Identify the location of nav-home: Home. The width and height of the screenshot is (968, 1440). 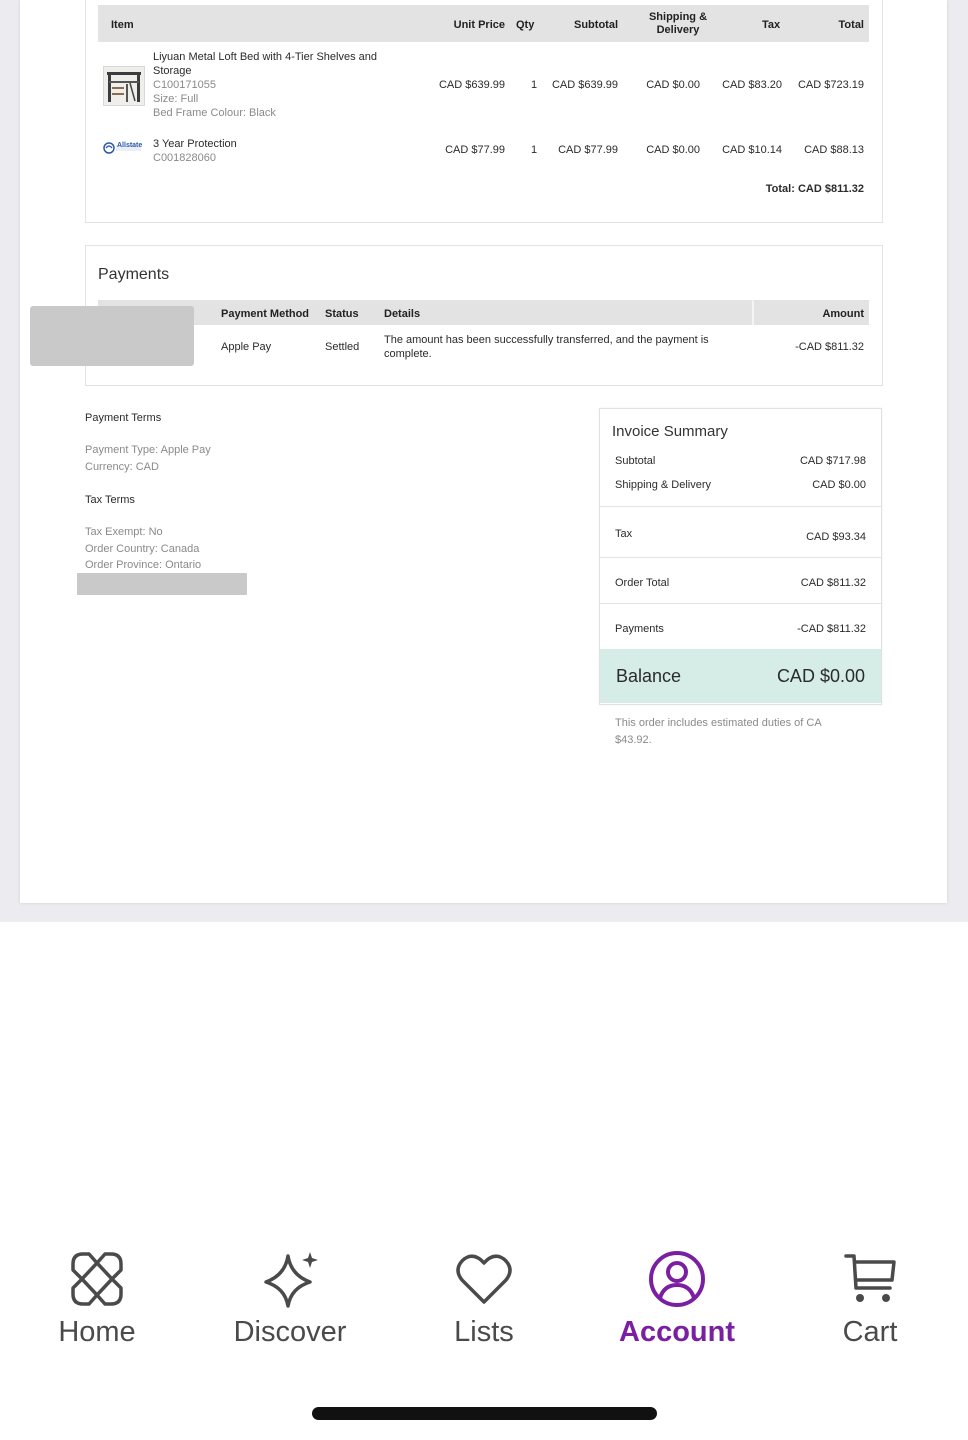
(97, 1289).